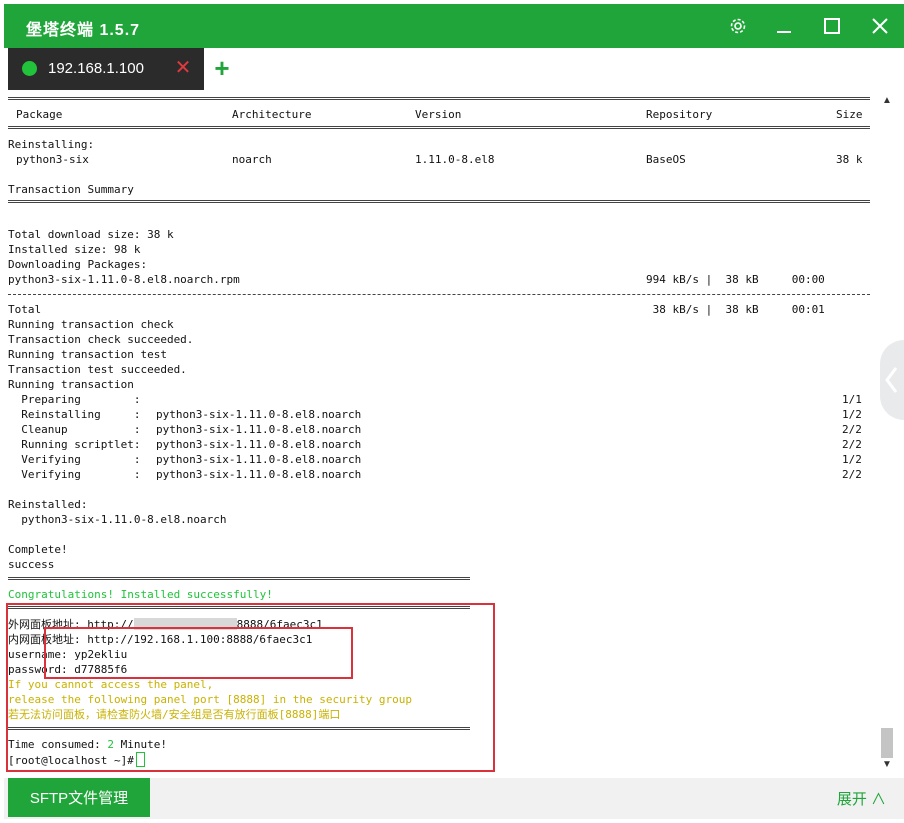 Image resolution: width=904 pixels, height=823 pixels. What do you see at coordinates (679, 114) in the screenshot?
I see `header-repository: Repository` at bounding box center [679, 114].